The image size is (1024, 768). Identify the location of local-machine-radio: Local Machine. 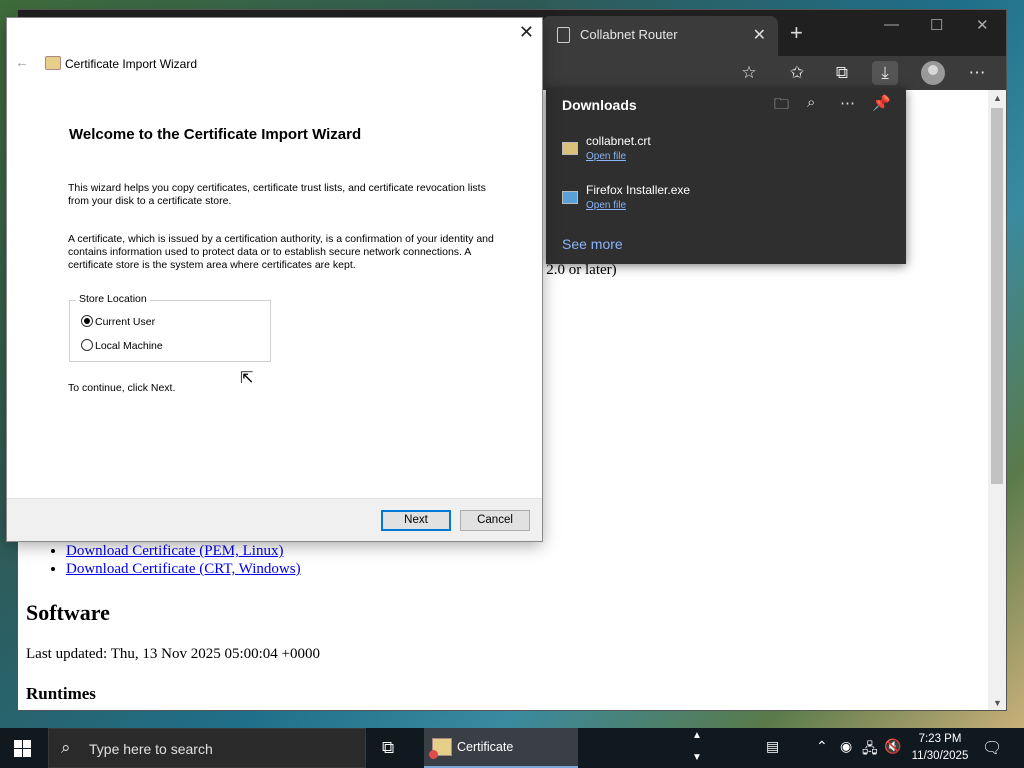
(122, 345).